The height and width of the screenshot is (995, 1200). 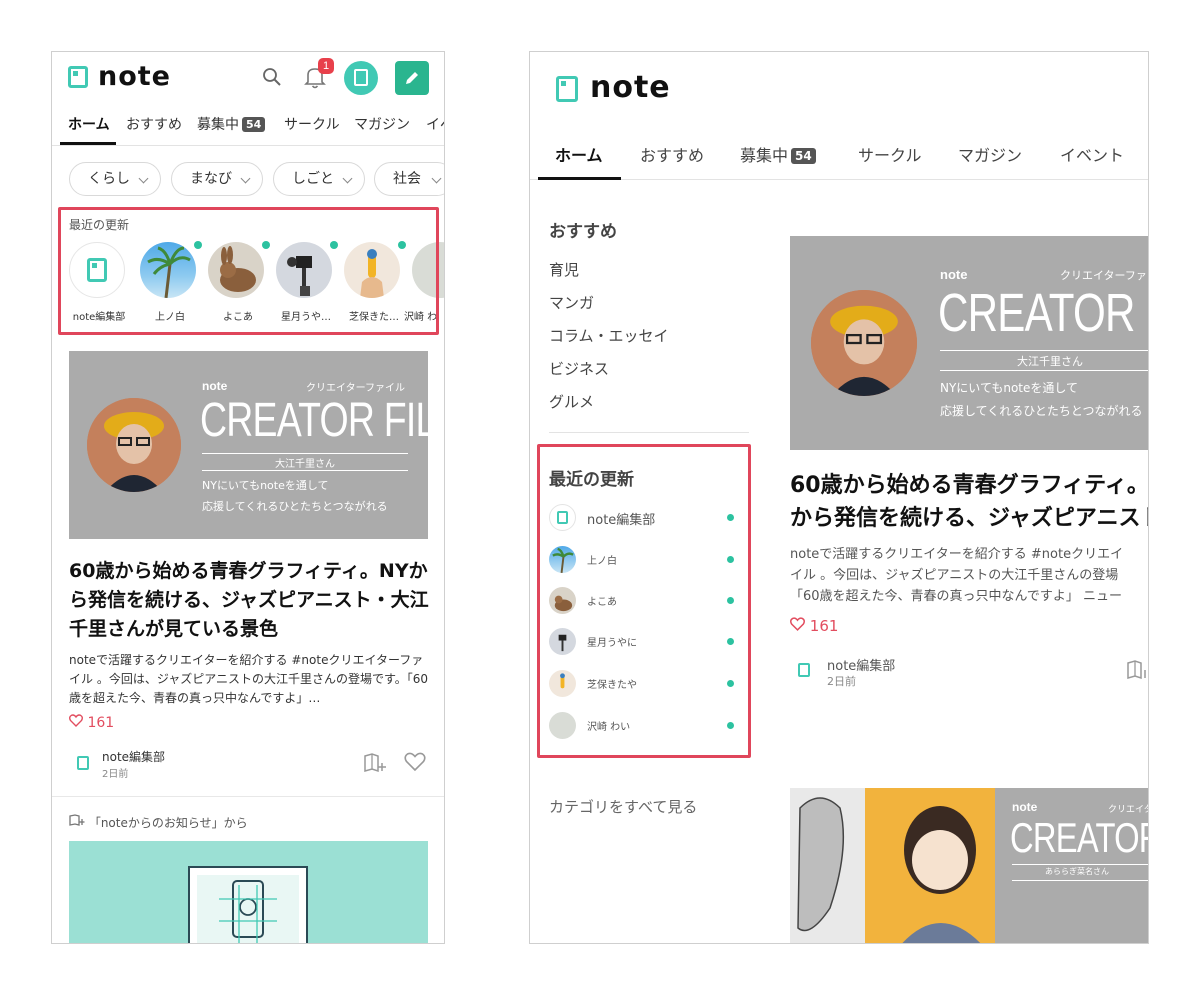 What do you see at coordinates (644, 601) in the screenshot?
I see `recent-updates-highlight` at bounding box center [644, 601].